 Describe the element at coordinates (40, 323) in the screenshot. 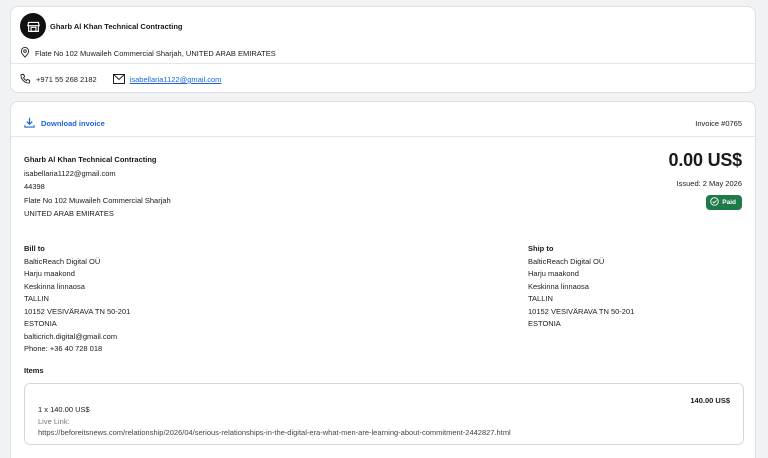

I see `bill-to-line: ESTONIA` at that location.